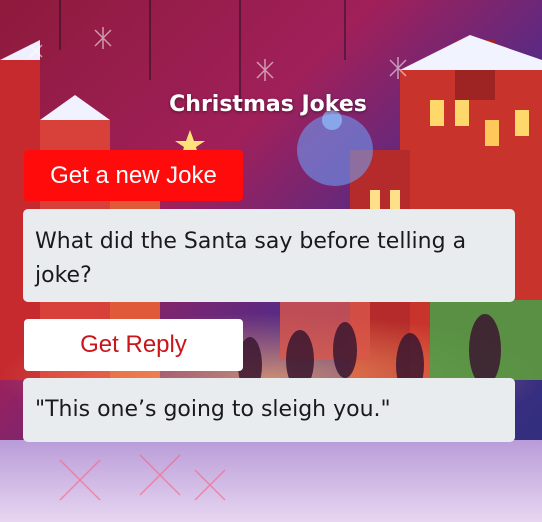 The width and height of the screenshot is (542, 522). What do you see at coordinates (133, 345) in the screenshot?
I see `get-reply-button: Get Reply` at bounding box center [133, 345].